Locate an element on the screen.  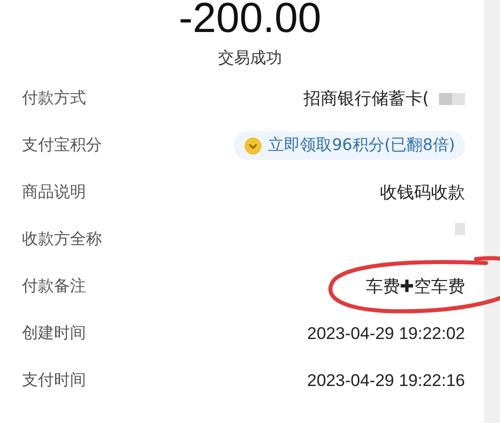
field-label: 支付宝积分 is located at coordinates (62, 145).